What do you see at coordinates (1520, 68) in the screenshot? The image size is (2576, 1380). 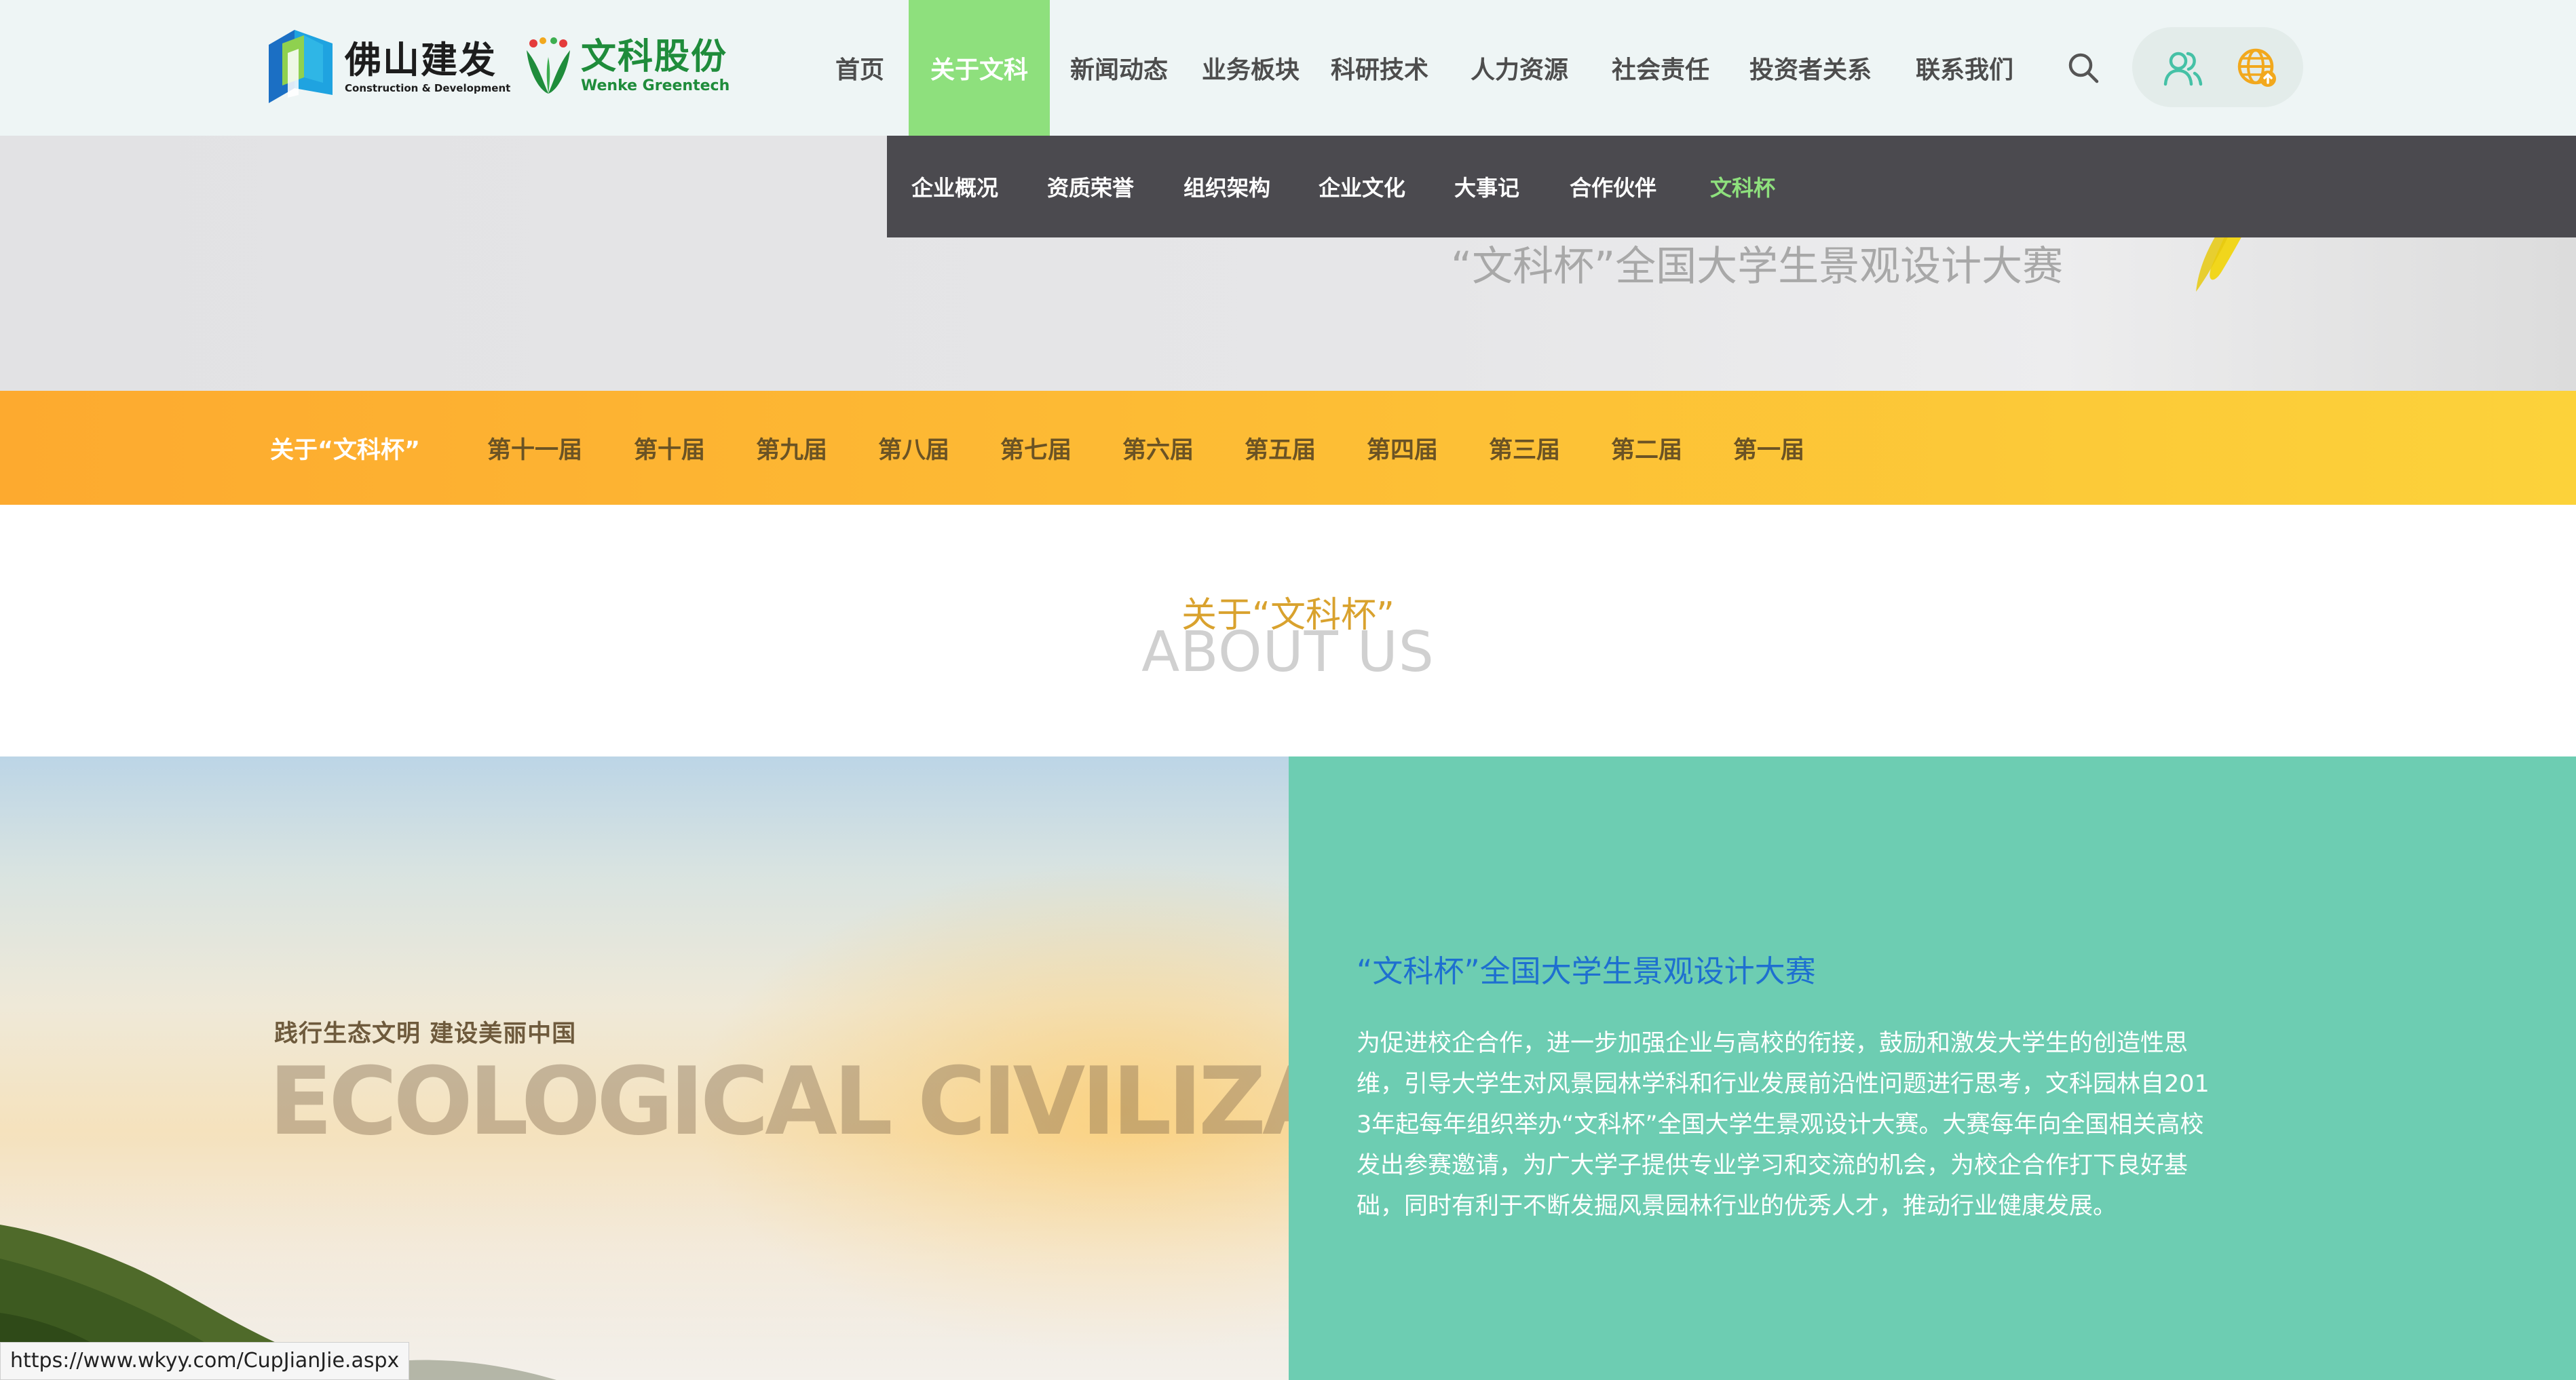 I see `nav-item-hr: 人力资源` at bounding box center [1520, 68].